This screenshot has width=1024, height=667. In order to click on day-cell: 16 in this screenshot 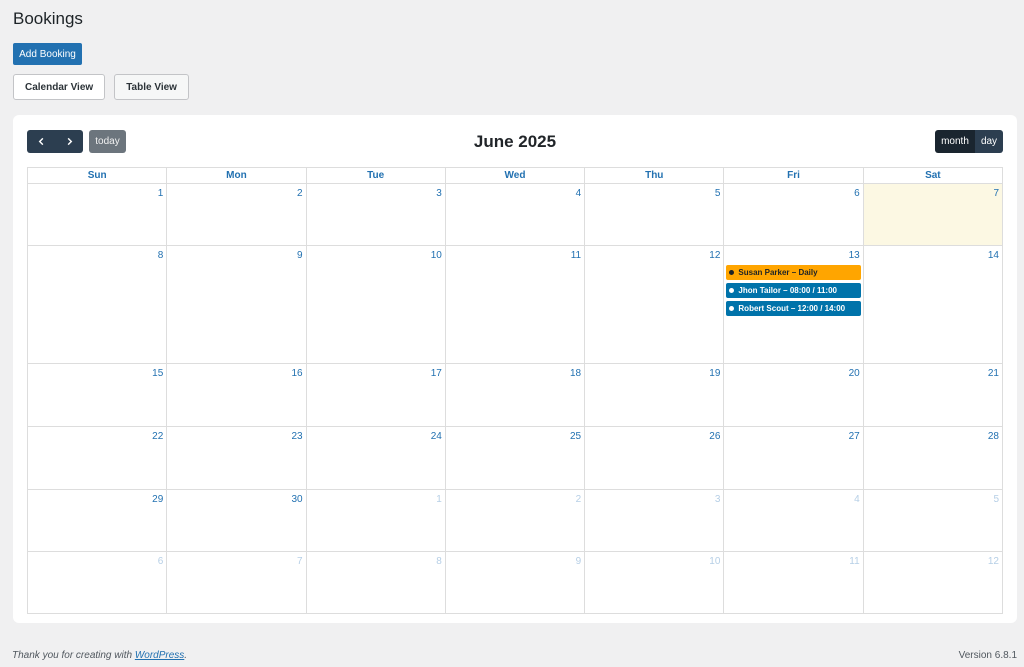, I will do `click(236, 395)`.